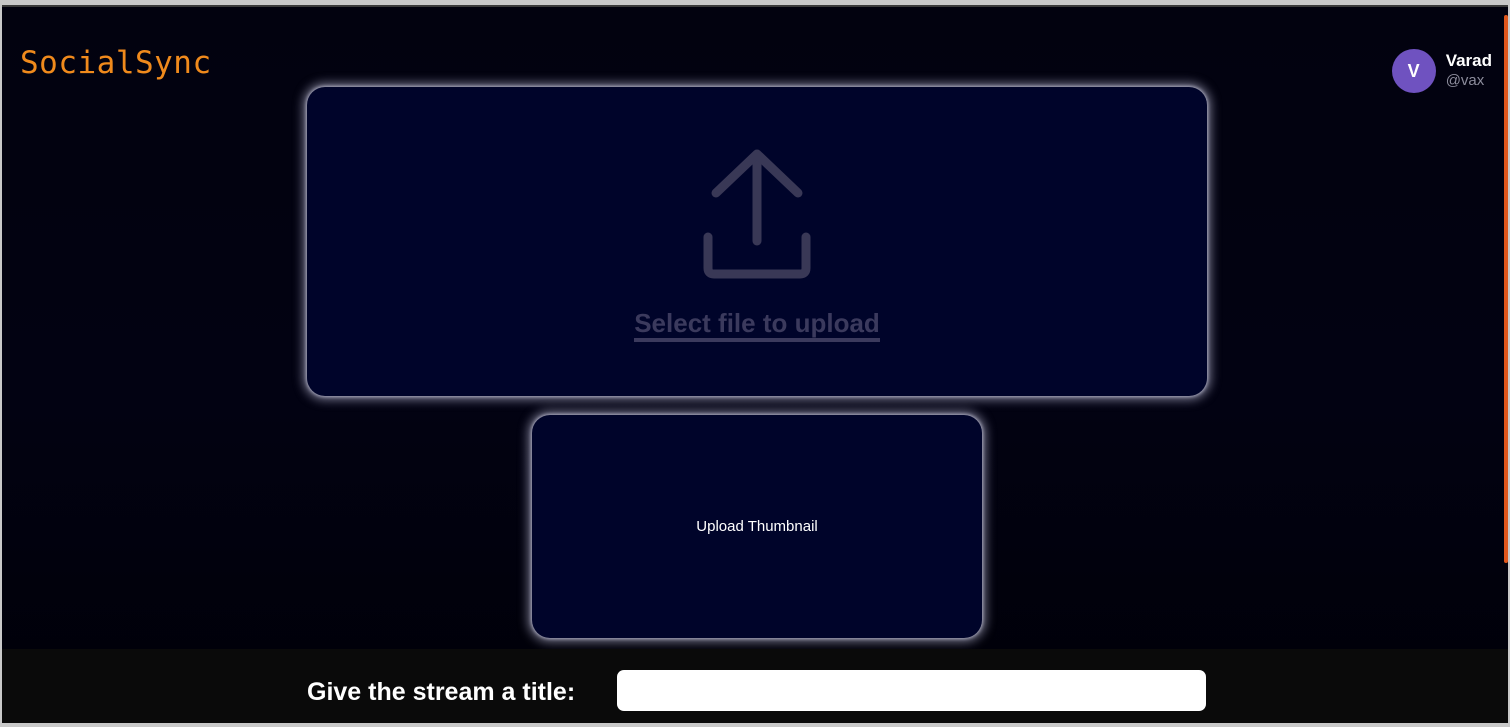 The image size is (1510, 727). I want to click on brand-logo: SocialSync, so click(116, 63).